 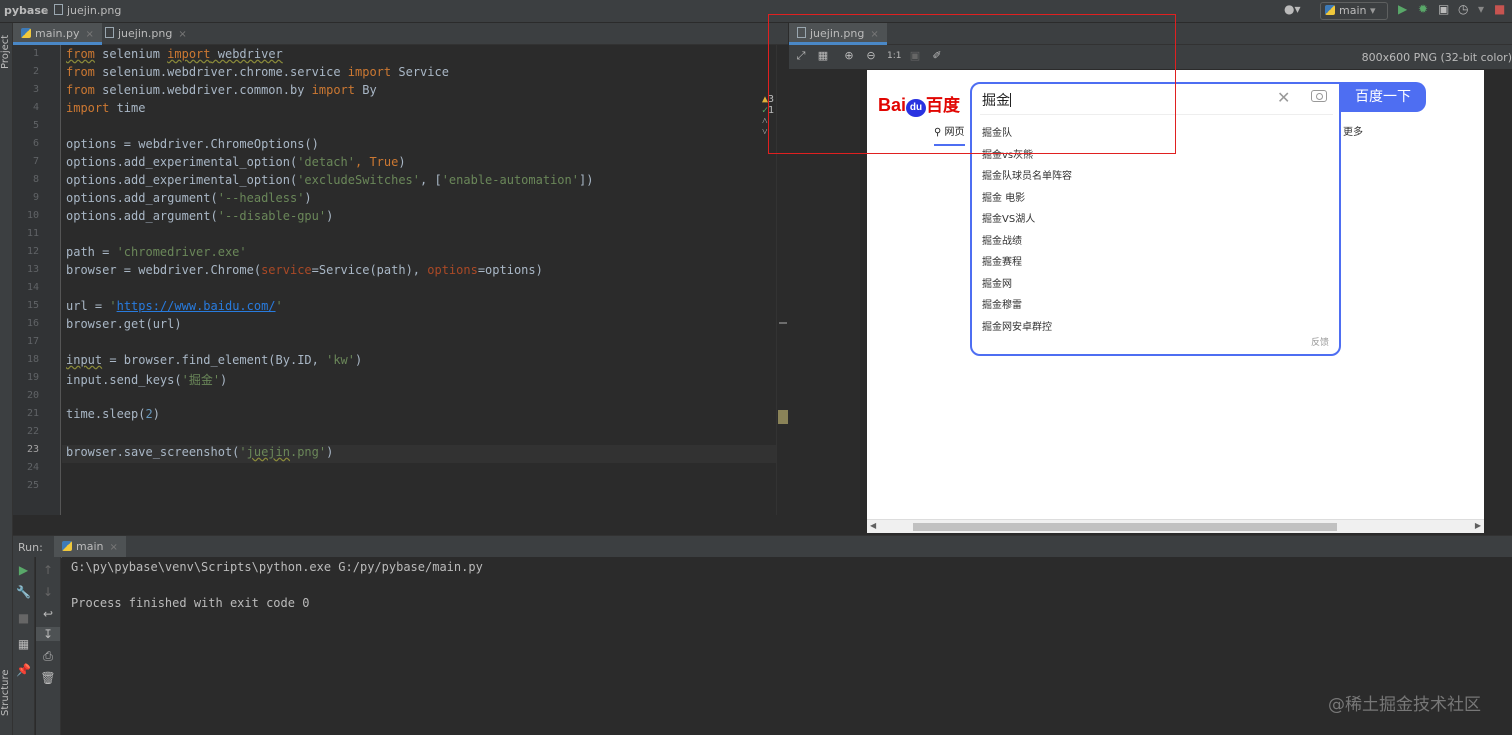 I want to click on run-configuration-select: main ▾, so click(x=1354, y=11).